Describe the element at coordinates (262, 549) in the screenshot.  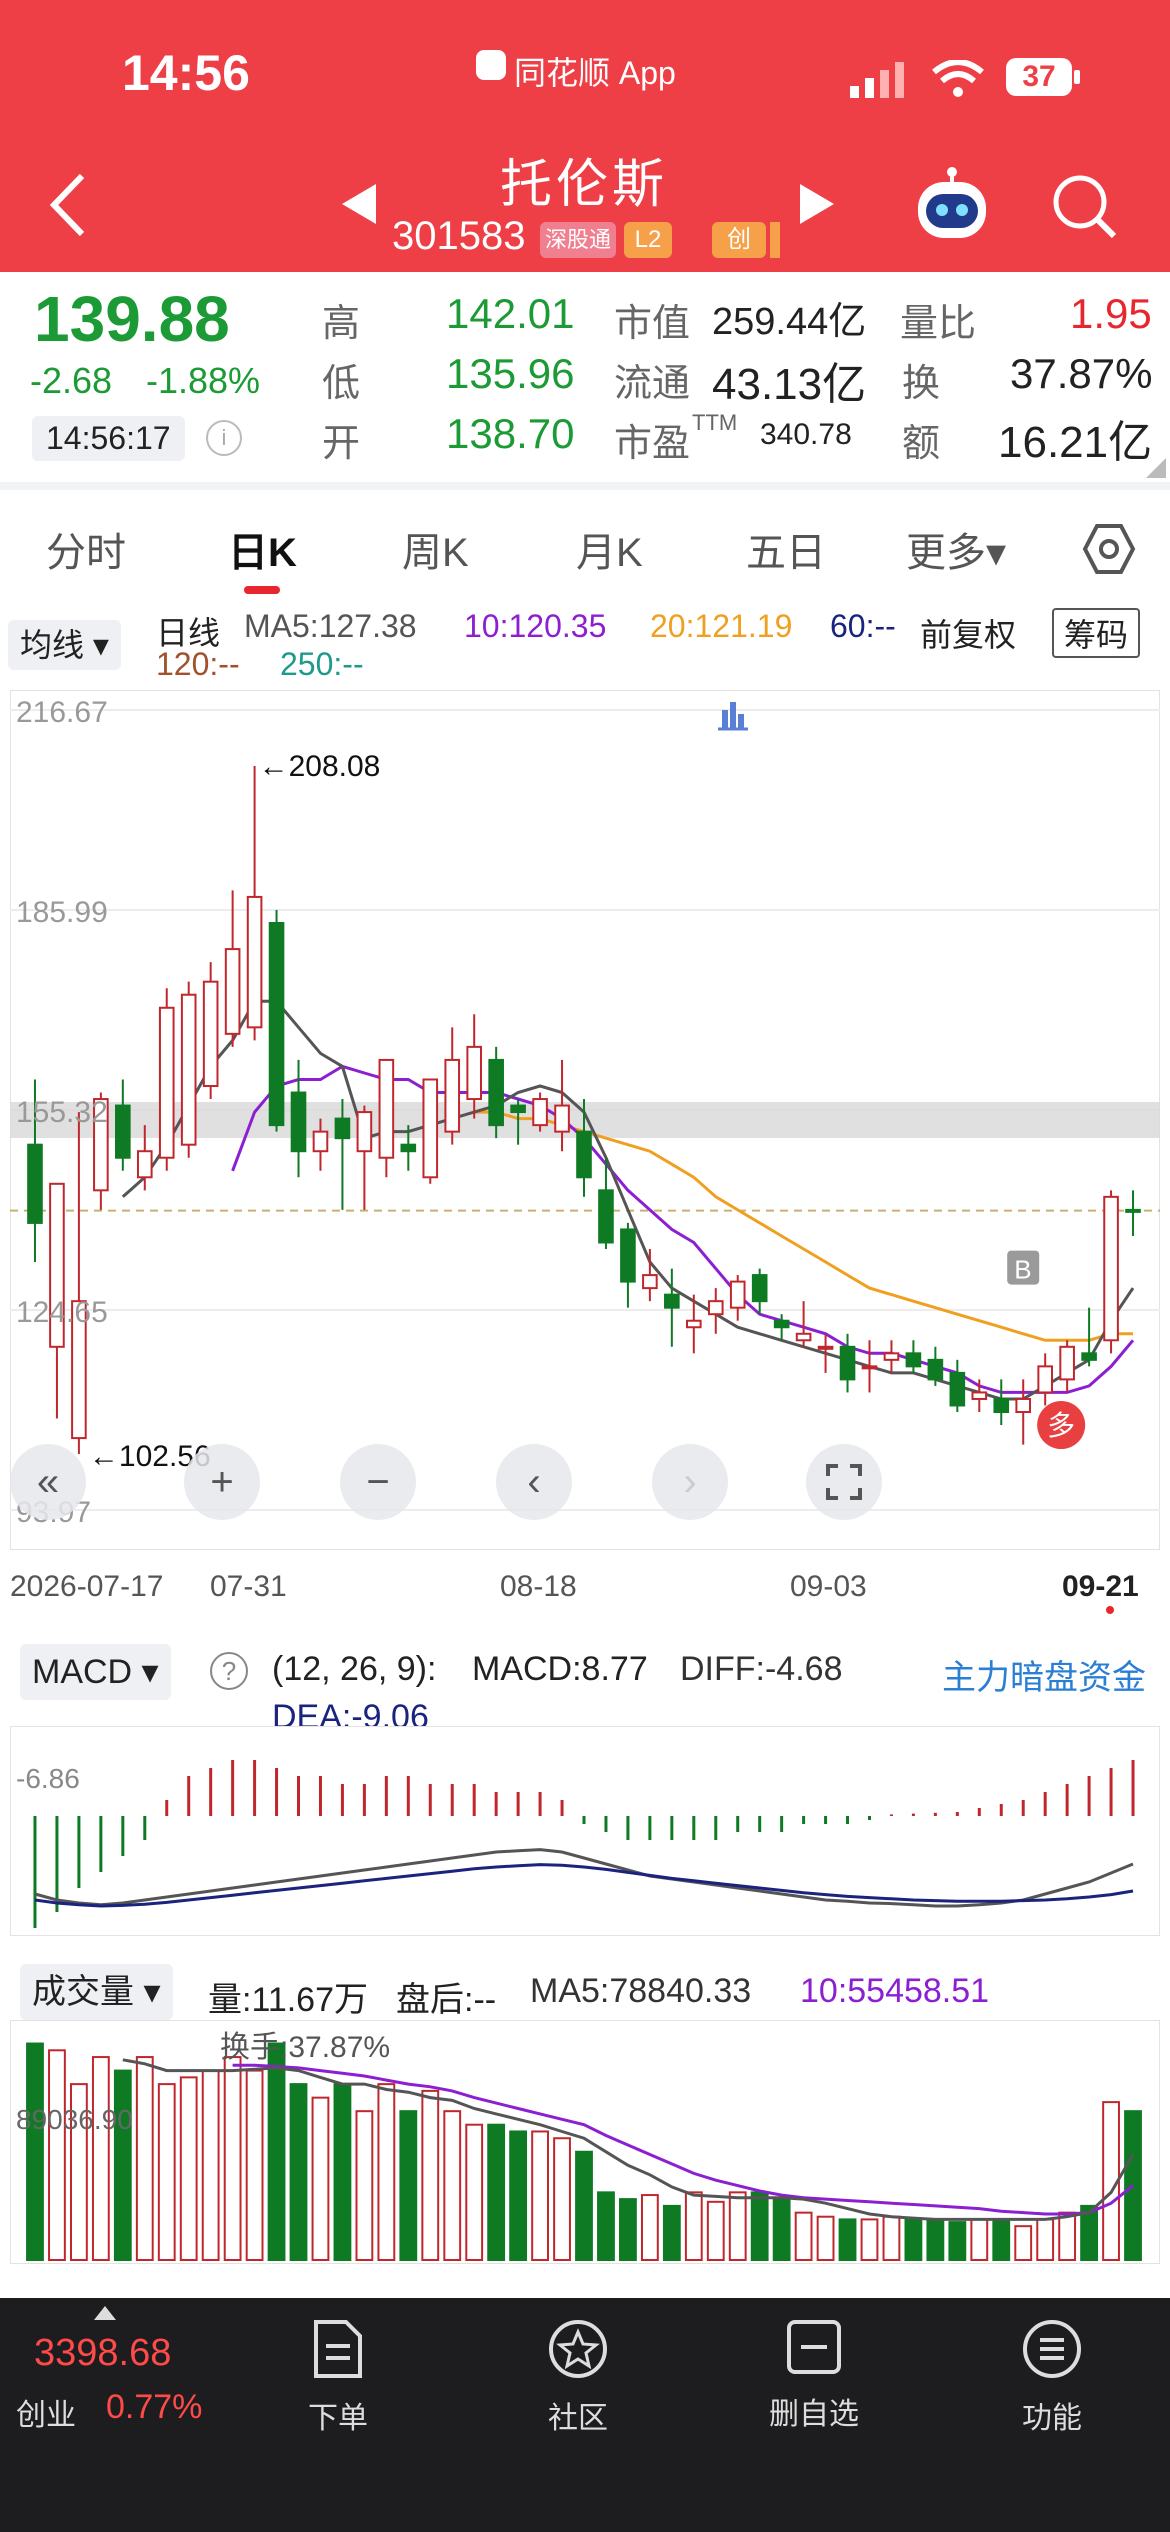
I see `tab-day-k: 日K` at that location.